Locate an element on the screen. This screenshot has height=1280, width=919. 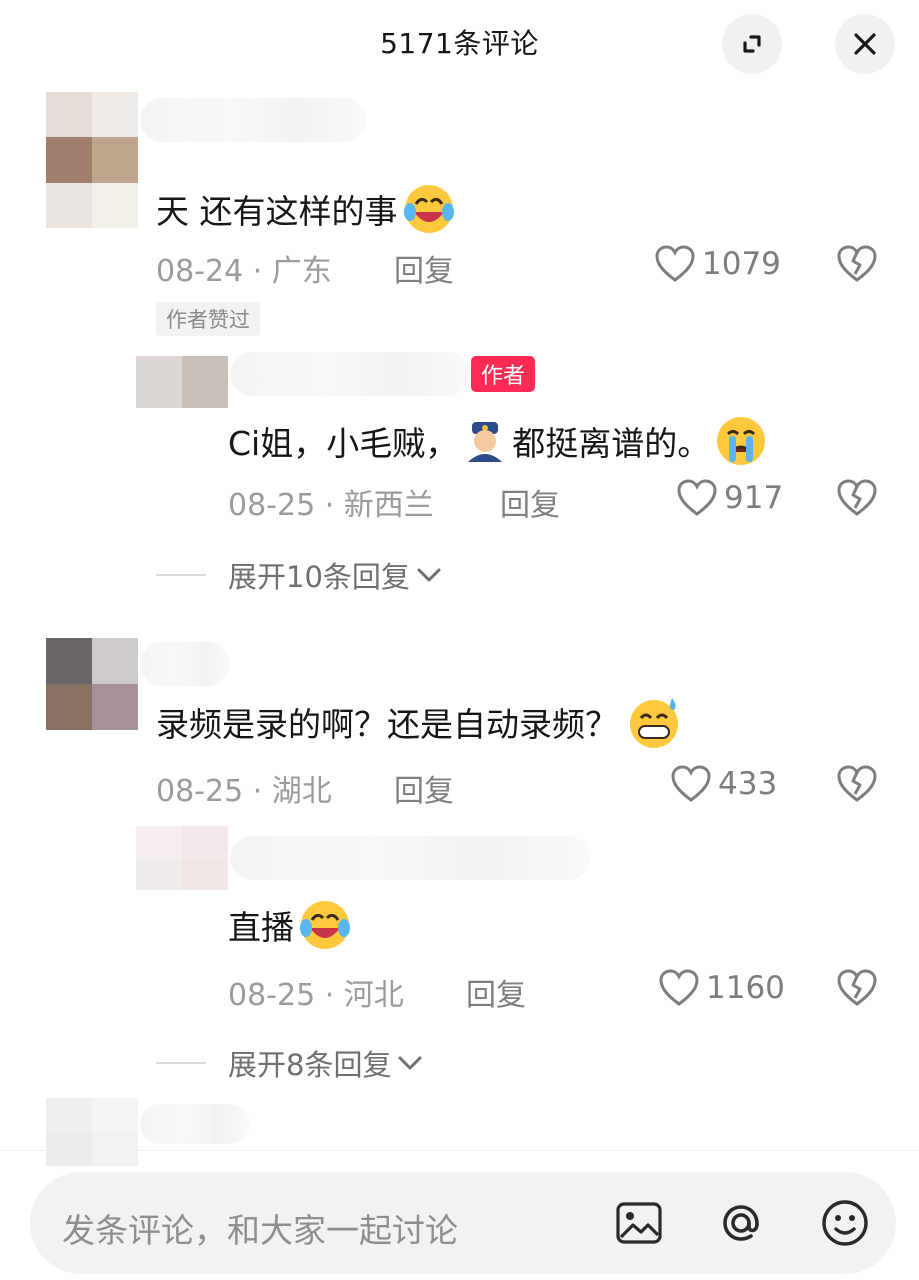
reply-text: Ci姐，小毛贼， 都挺离谱的。 is located at coordinates (498, 441).